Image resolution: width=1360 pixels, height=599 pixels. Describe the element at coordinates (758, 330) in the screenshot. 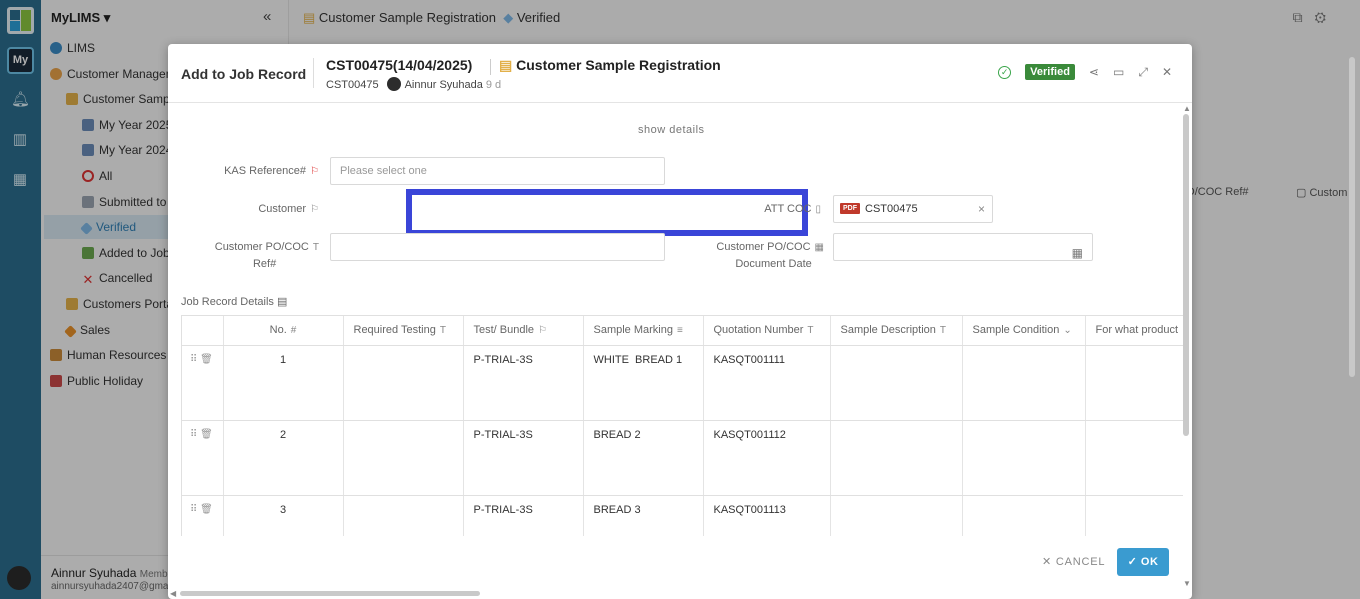

I see `column-label: Quotation Number` at that location.